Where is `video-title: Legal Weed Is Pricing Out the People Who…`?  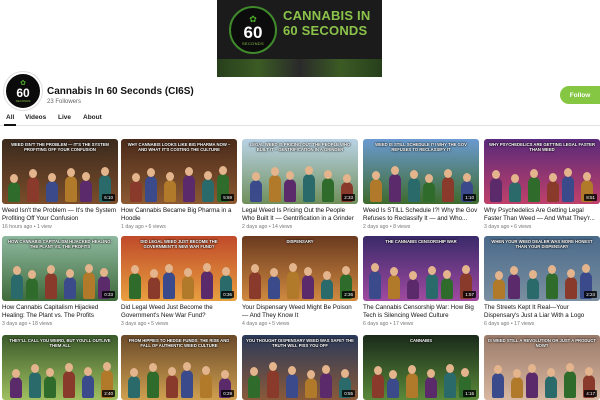 video-title: Legal Weed Is Pricing Out the People Who… is located at coordinates (300, 215).